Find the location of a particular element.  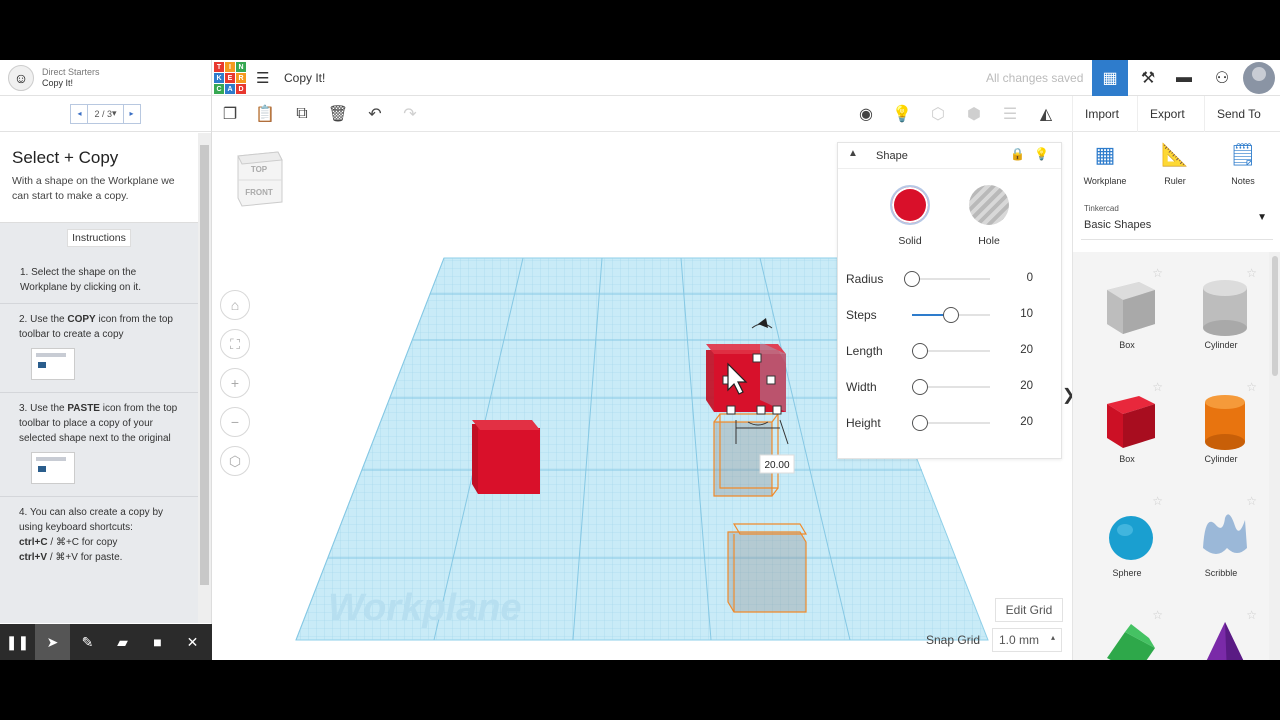

share-button: ⚇ is located at coordinates (1222, 78).